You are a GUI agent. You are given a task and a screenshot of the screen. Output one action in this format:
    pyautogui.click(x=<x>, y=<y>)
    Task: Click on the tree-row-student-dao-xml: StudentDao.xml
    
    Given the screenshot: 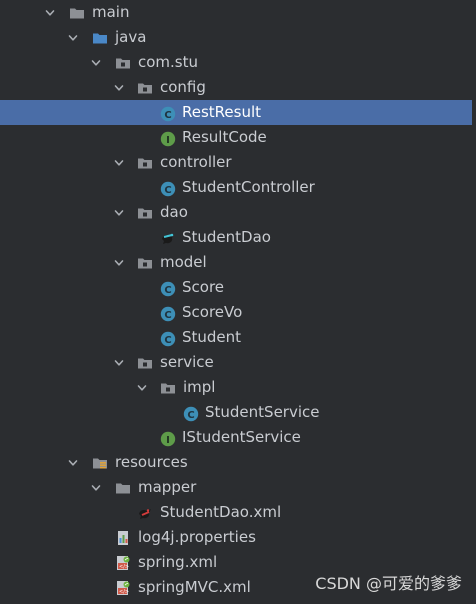 What is the action you would take?
    pyautogui.click(x=238, y=512)
    